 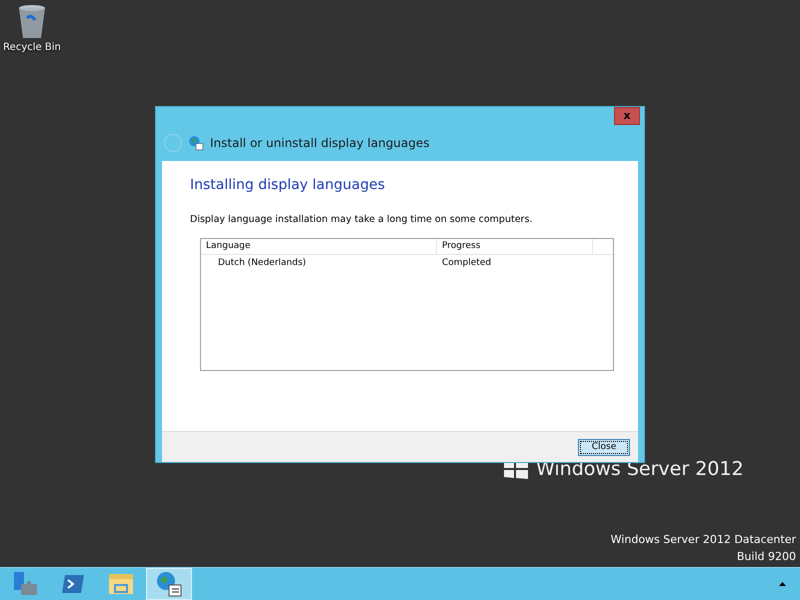 I want to click on taskbar-button, so click(x=169, y=584).